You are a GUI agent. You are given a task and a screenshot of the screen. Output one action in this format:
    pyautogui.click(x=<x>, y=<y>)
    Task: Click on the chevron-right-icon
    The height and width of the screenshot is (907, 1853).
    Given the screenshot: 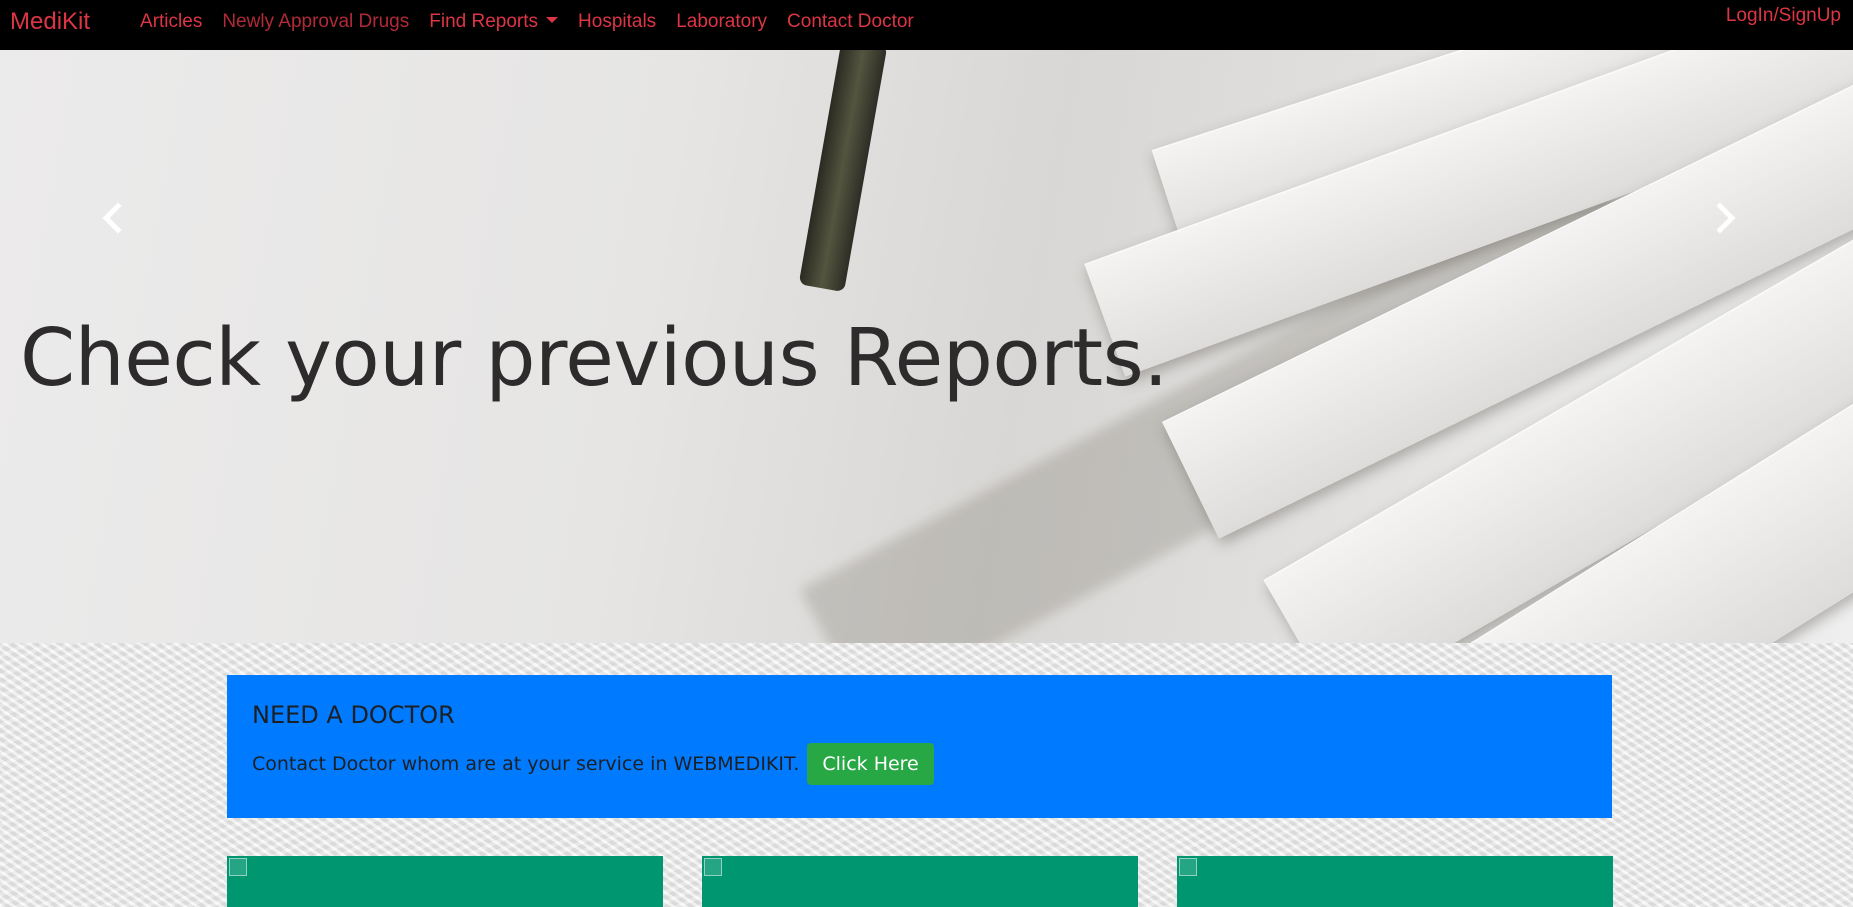 What is the action you would take?
    pyautogui.click(x=1726, y=218)
    